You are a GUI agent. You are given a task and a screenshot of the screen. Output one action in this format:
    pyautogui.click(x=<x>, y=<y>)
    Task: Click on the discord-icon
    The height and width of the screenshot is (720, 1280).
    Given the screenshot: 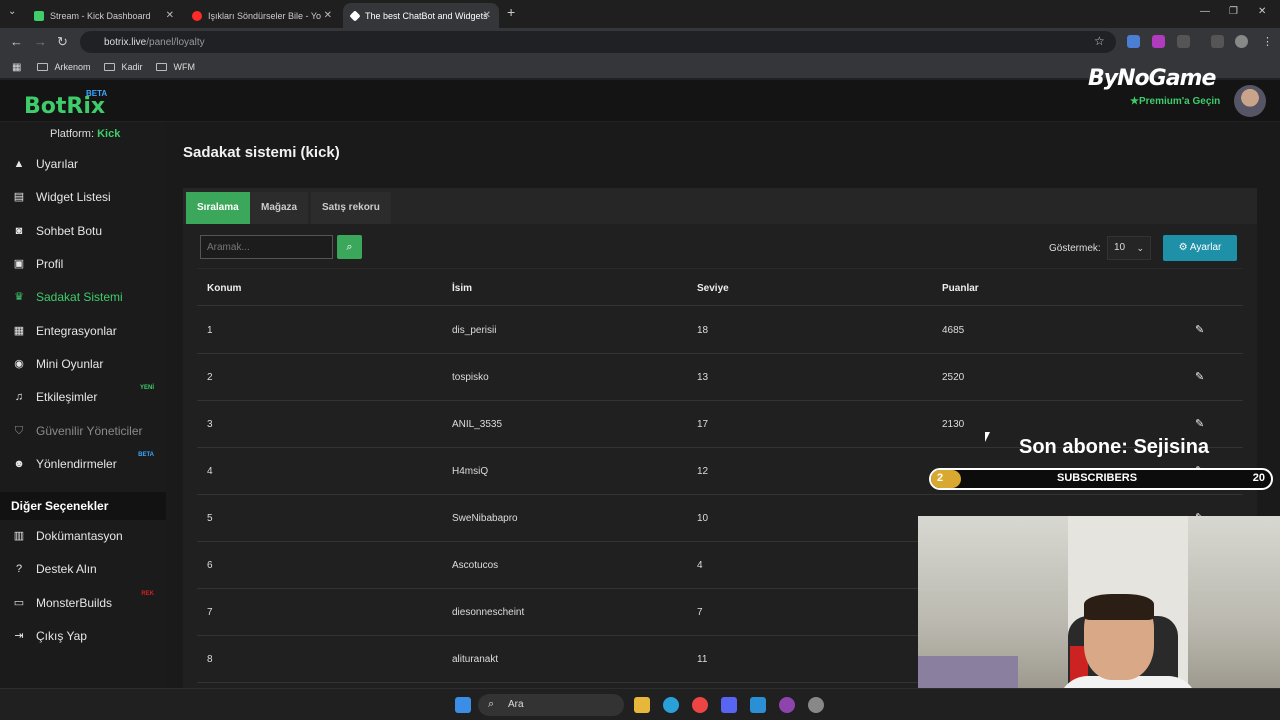 What is the action you would take?
    pyautogui.click(x=729, y=705)
    